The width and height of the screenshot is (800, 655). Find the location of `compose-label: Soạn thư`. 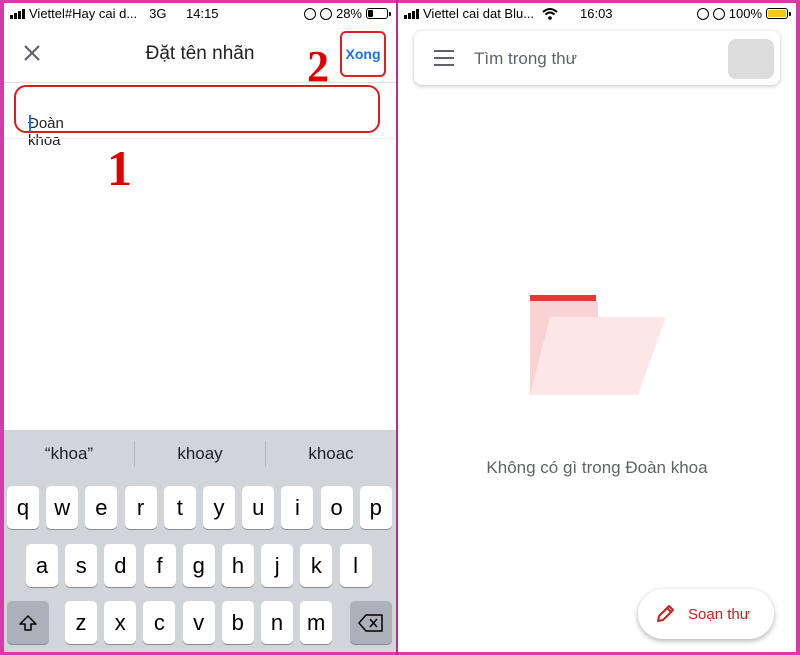

compose-label: Soạn thư is located at coordinates (719, 614).